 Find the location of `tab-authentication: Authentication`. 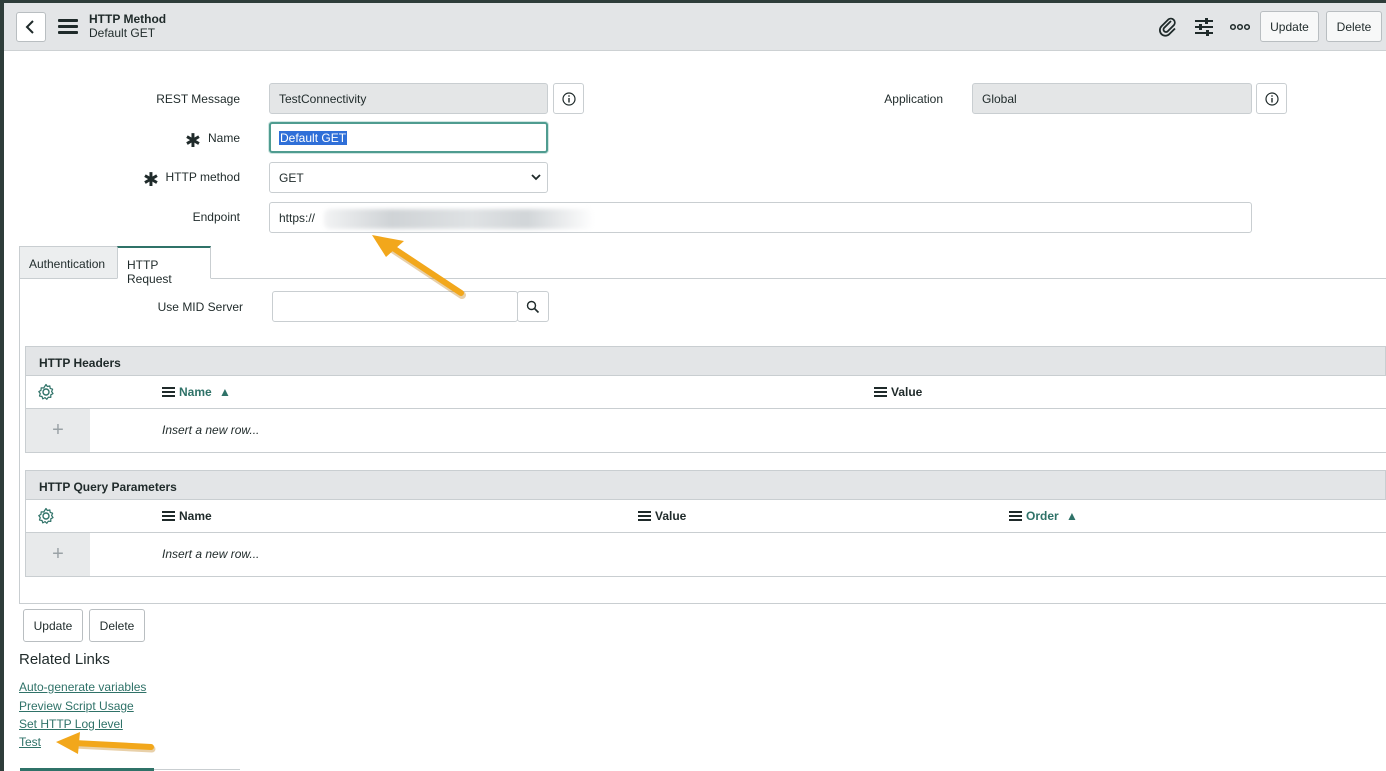

tab-authentication: Authentication is located at coordinates (68, 262).